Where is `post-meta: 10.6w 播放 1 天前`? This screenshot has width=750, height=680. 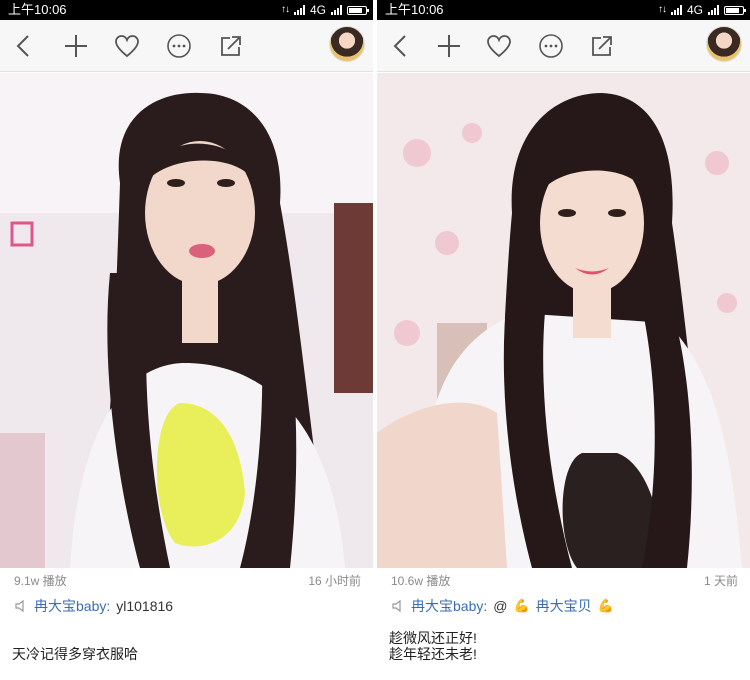
post-meta: 10.6w 播放 1 天前 is located at coordinates (563, 579).